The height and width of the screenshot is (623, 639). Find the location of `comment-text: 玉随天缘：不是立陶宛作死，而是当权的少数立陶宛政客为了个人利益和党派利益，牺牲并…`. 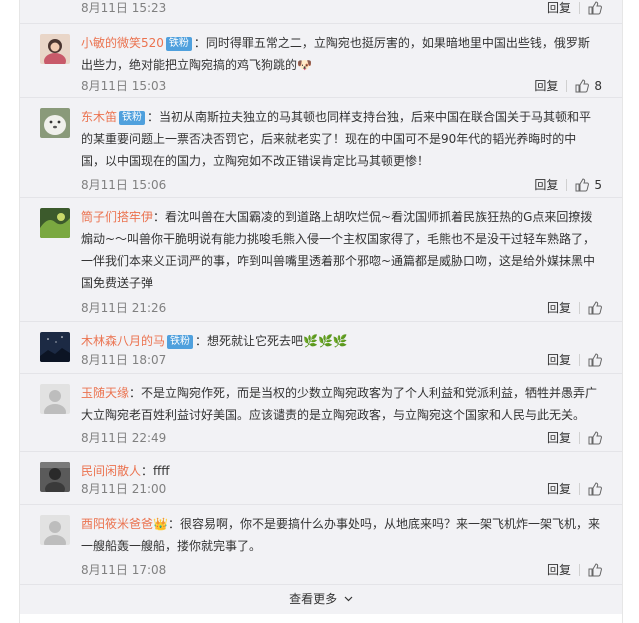

comment-text: 玉随天缘：不是立陶宛作死，而是当权的少数立陶宛政客为了个人利益和党派利益，牺牲并… is located at coordinates (340, 404).